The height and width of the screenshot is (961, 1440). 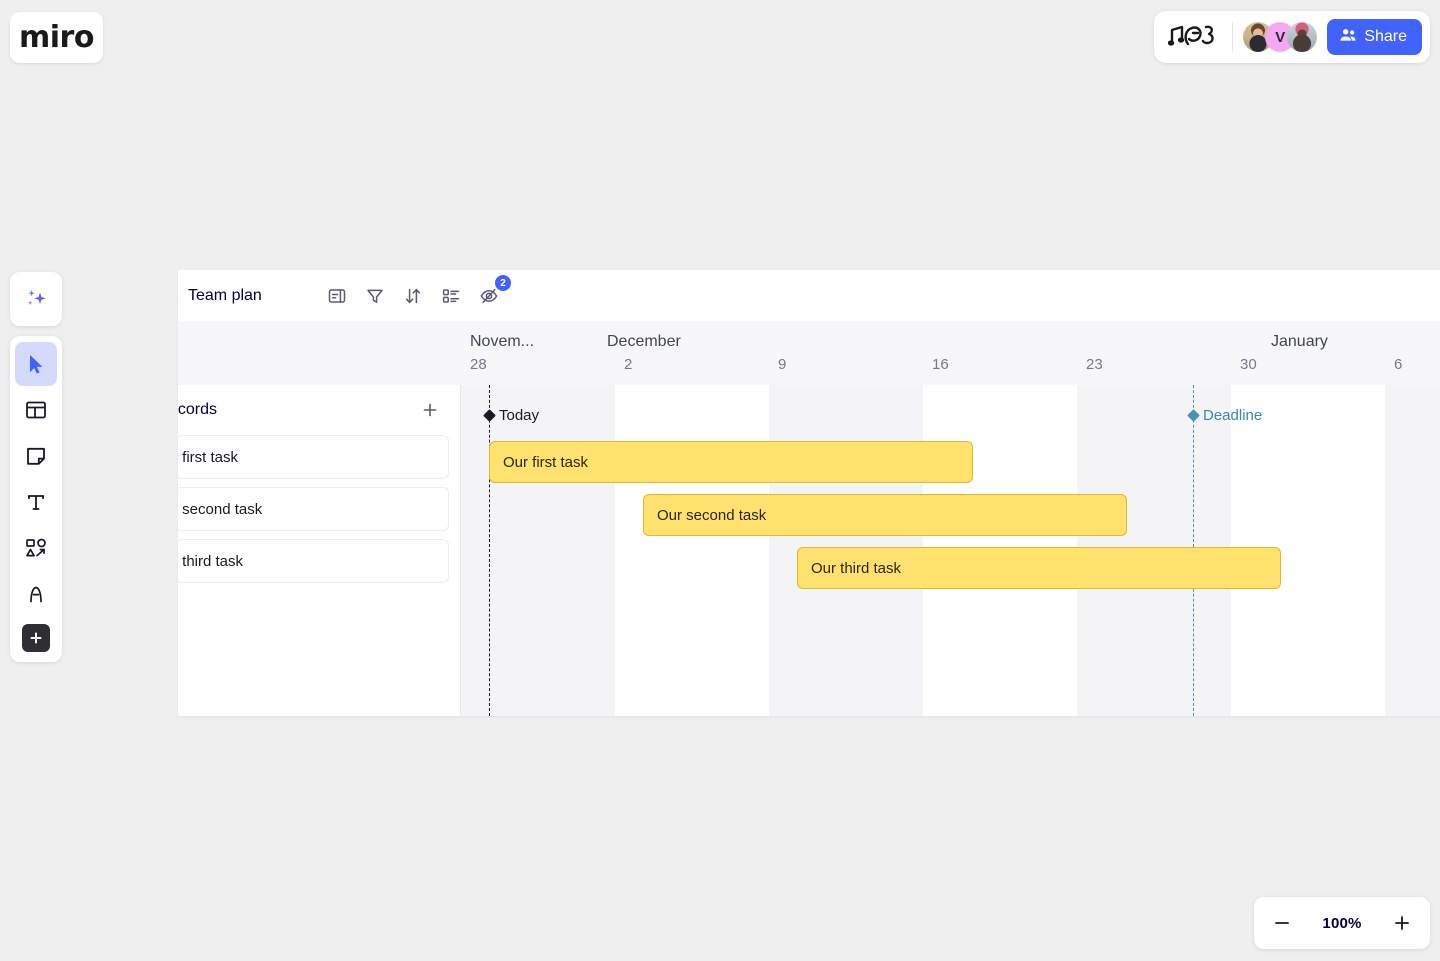 I want to click on cursor-select-icon, so click(x=36, y=364).